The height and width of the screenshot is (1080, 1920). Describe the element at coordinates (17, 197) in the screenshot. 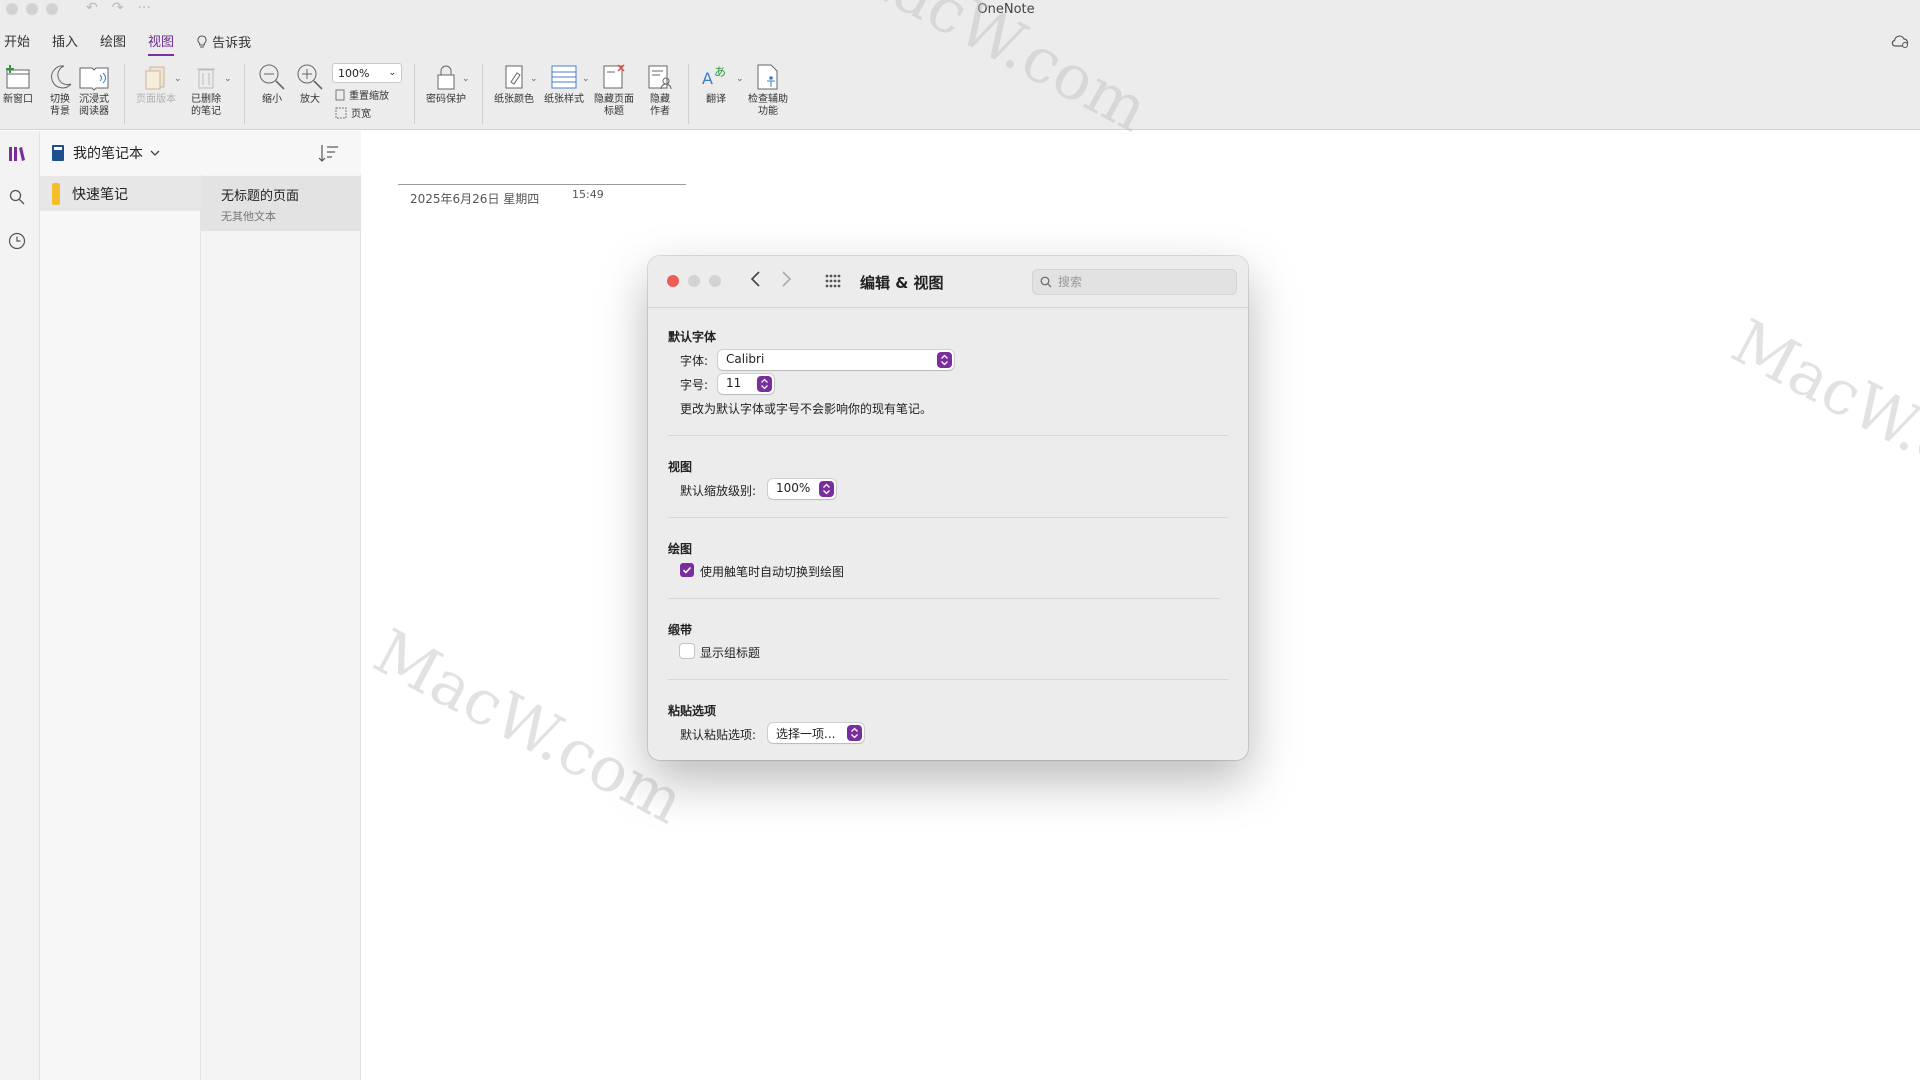

I see `search-nav-button` at that location.